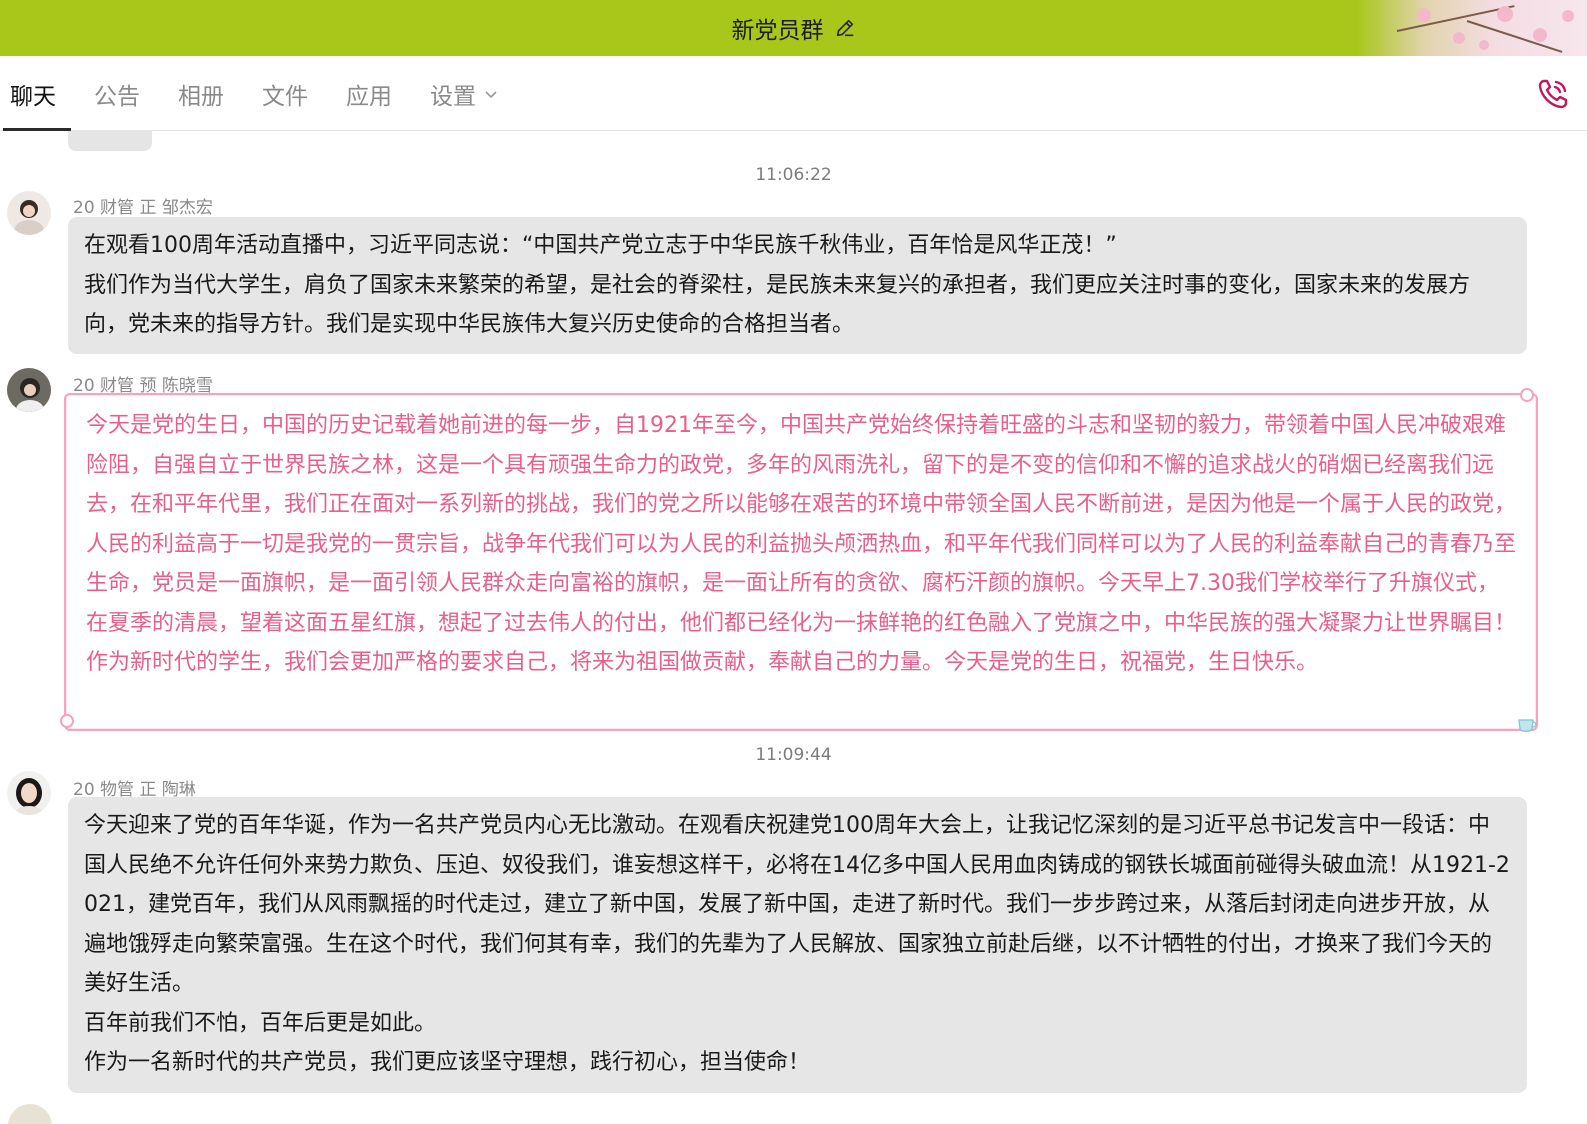 The height and width of the screenshot is (1124, 1587). I want to click on tab-files: 文件, so click(285, 93).